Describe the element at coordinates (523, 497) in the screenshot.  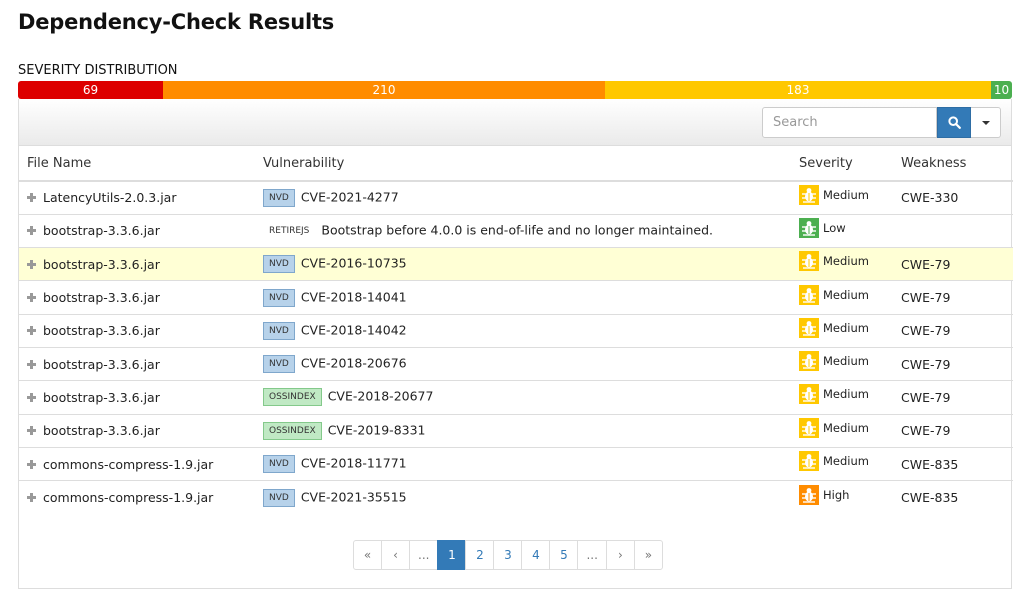
I see `vulnerability-cell: NVD CVE-2021-35515` at that location.